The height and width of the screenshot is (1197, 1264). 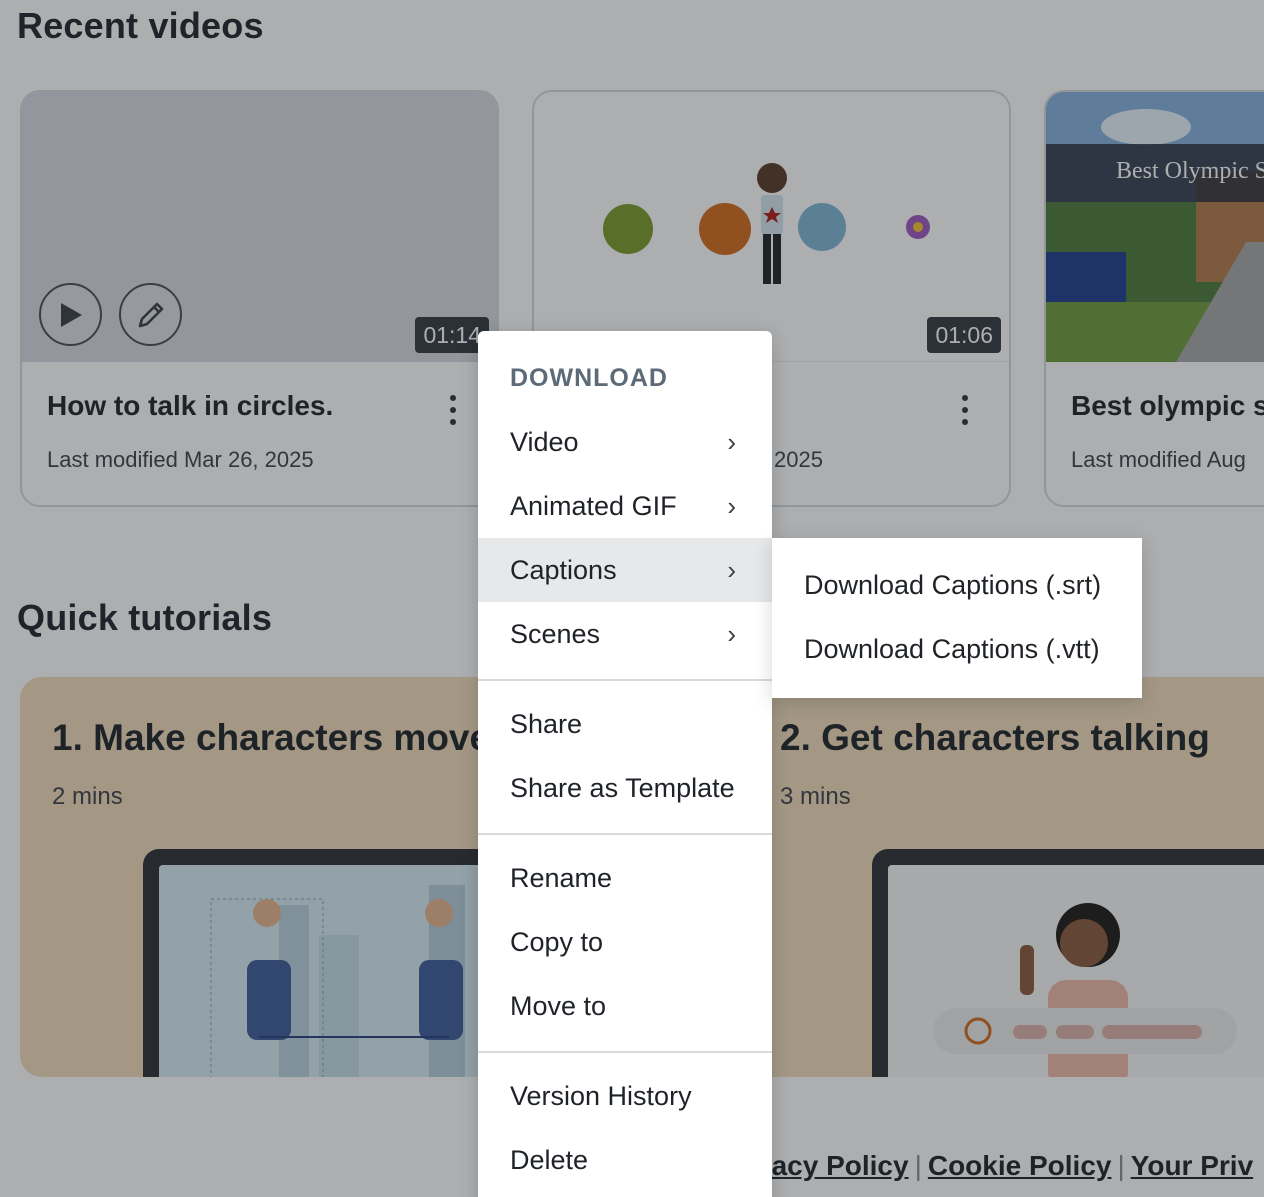 I want to click on menu-heading: DOWNLOAD, so click(x=589, y=378).